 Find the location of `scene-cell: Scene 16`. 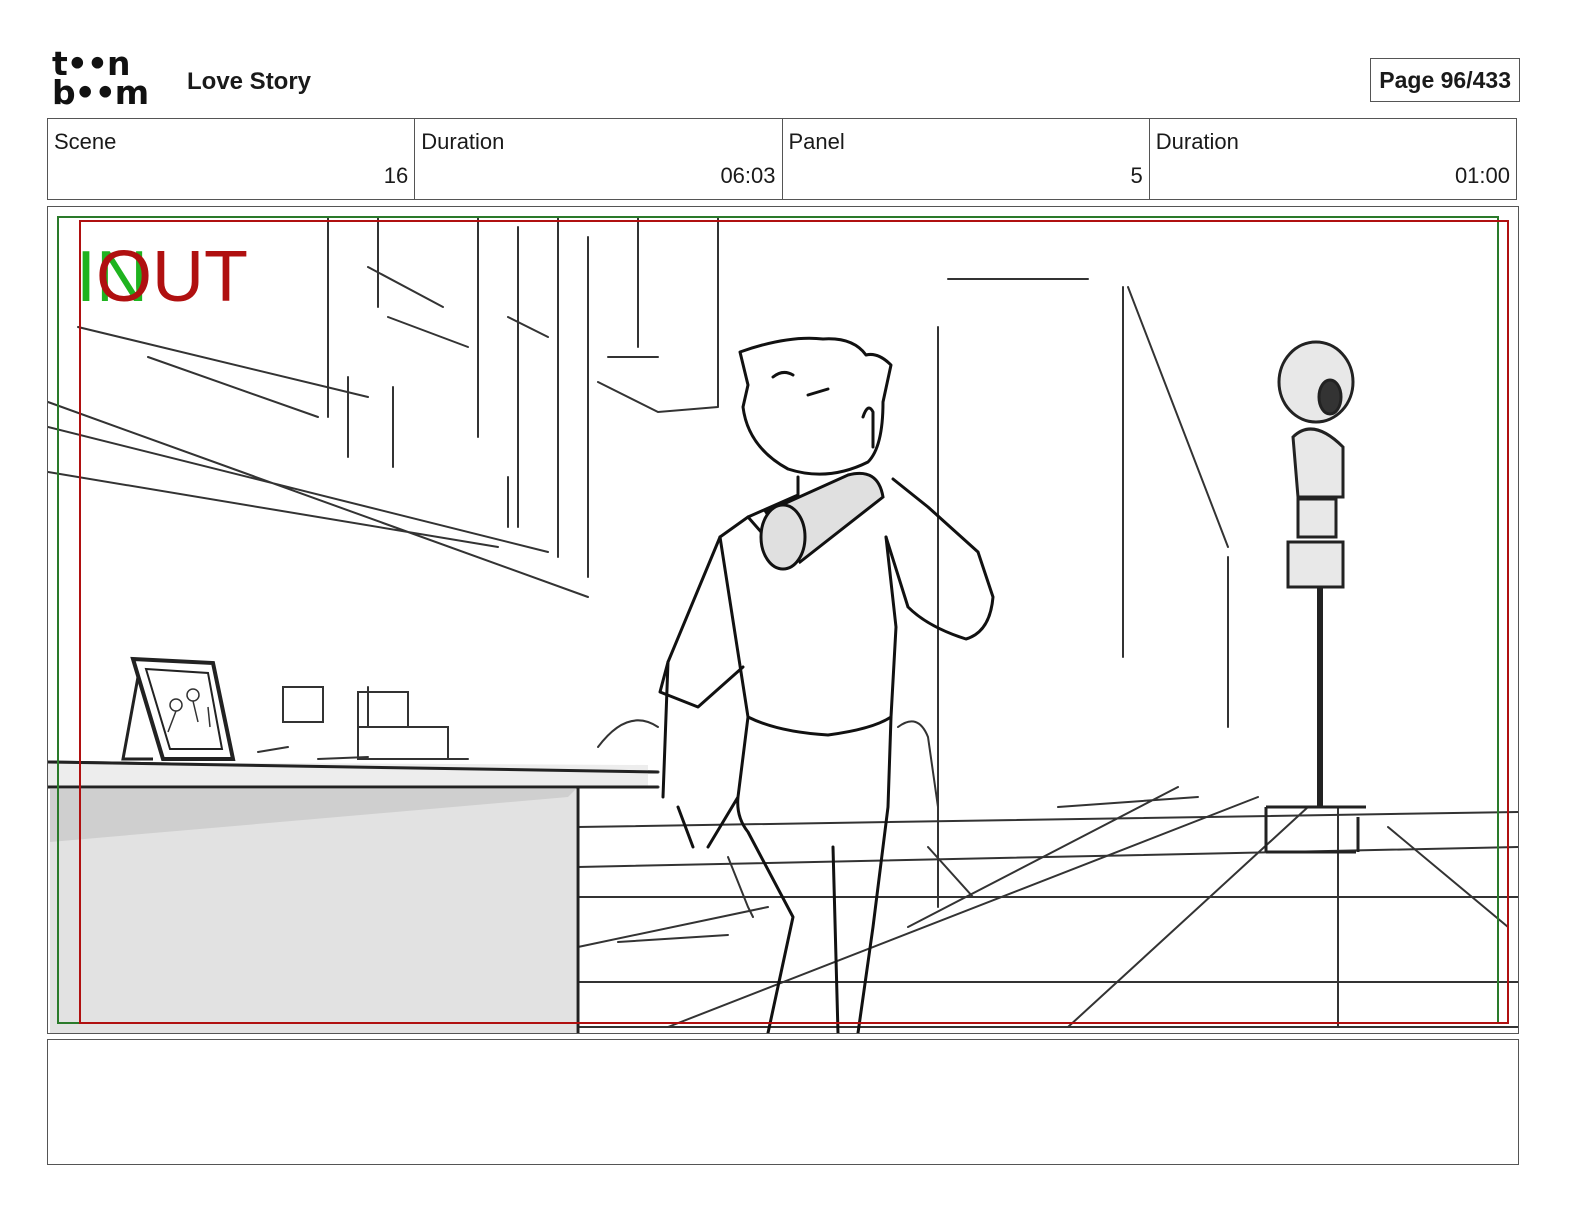

scene-cell: Scene 16 is located at coordinates (231, 159).